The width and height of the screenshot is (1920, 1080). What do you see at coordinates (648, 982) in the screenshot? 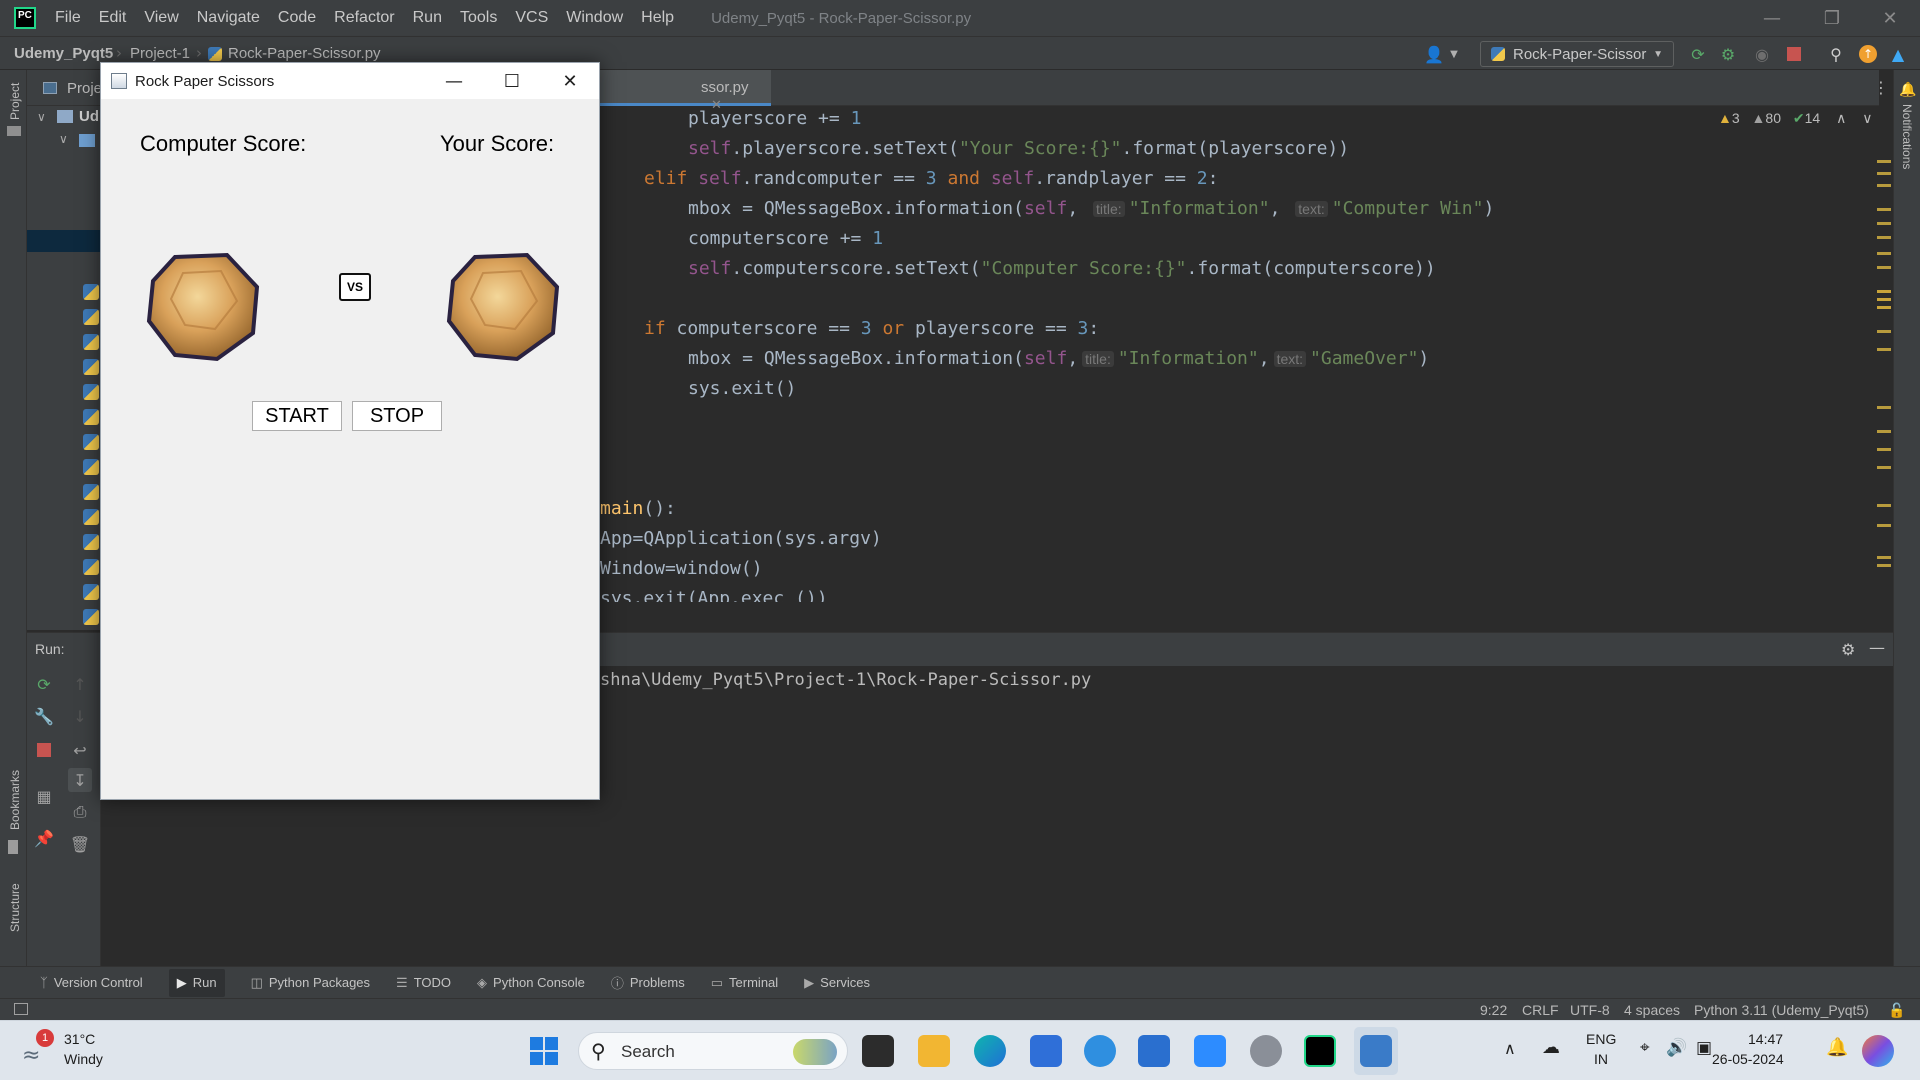
I see `tool-problems: ⓘ Problems` at bounding box center [648, 982].